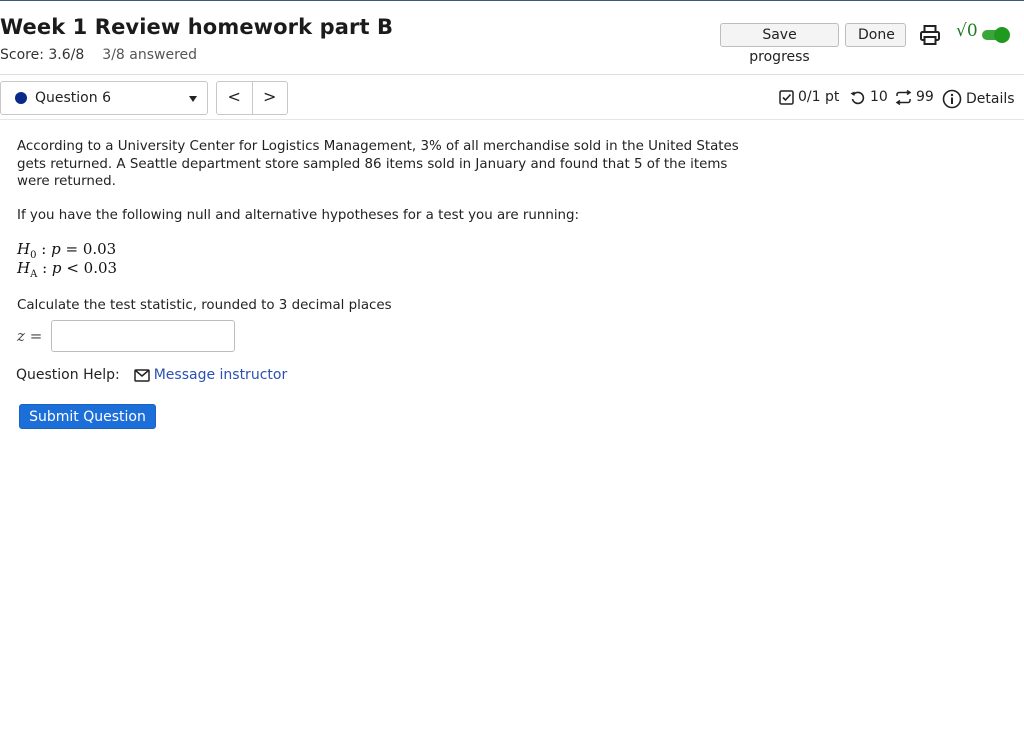  Describe the element at coordinates (819, 97) in the screenshot. I see `points-text: 0/1 pt` at that location.